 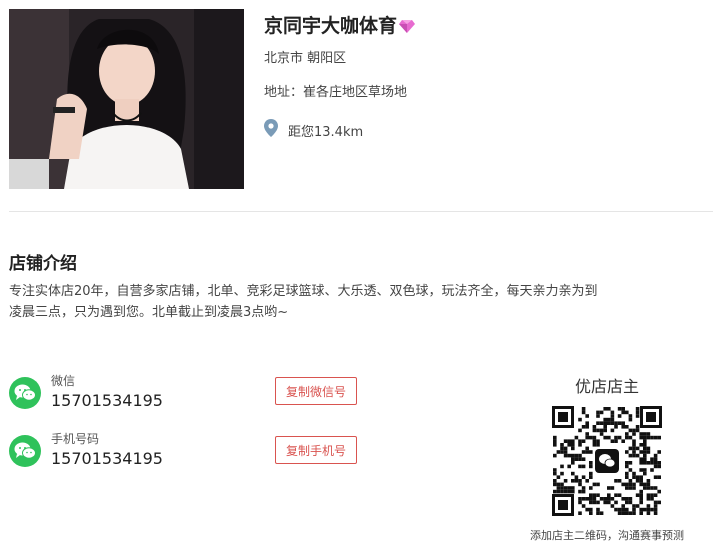 I want to click on store-address: 地址：崔各庄地区草场地, so click(x=336, y=92).